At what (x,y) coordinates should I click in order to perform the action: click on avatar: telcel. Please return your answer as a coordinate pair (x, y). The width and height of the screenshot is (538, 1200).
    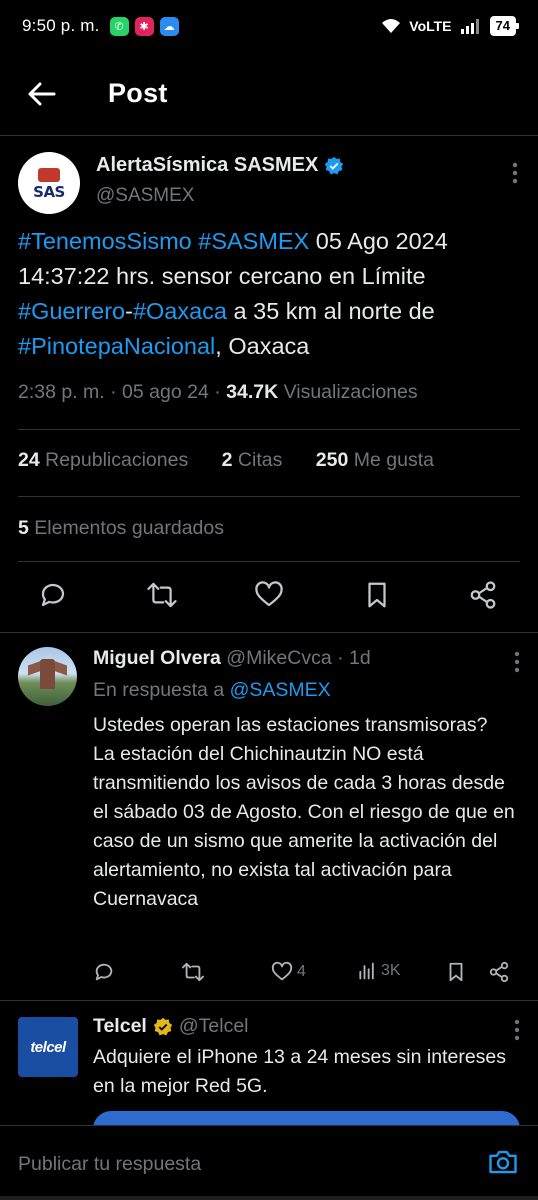
    Looking at the image, I should click on (48, 1047).